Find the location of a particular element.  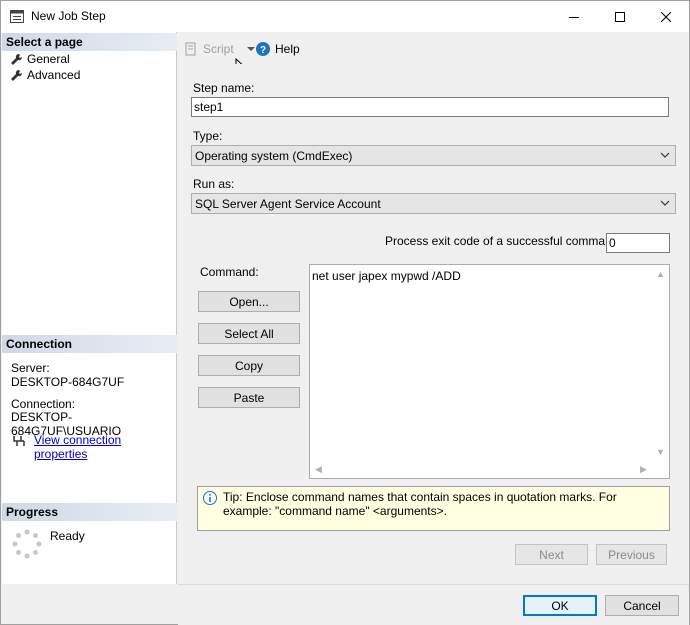

run-as-select-value: SQL Server Agent Service Account is located at coordinates (288, 204).